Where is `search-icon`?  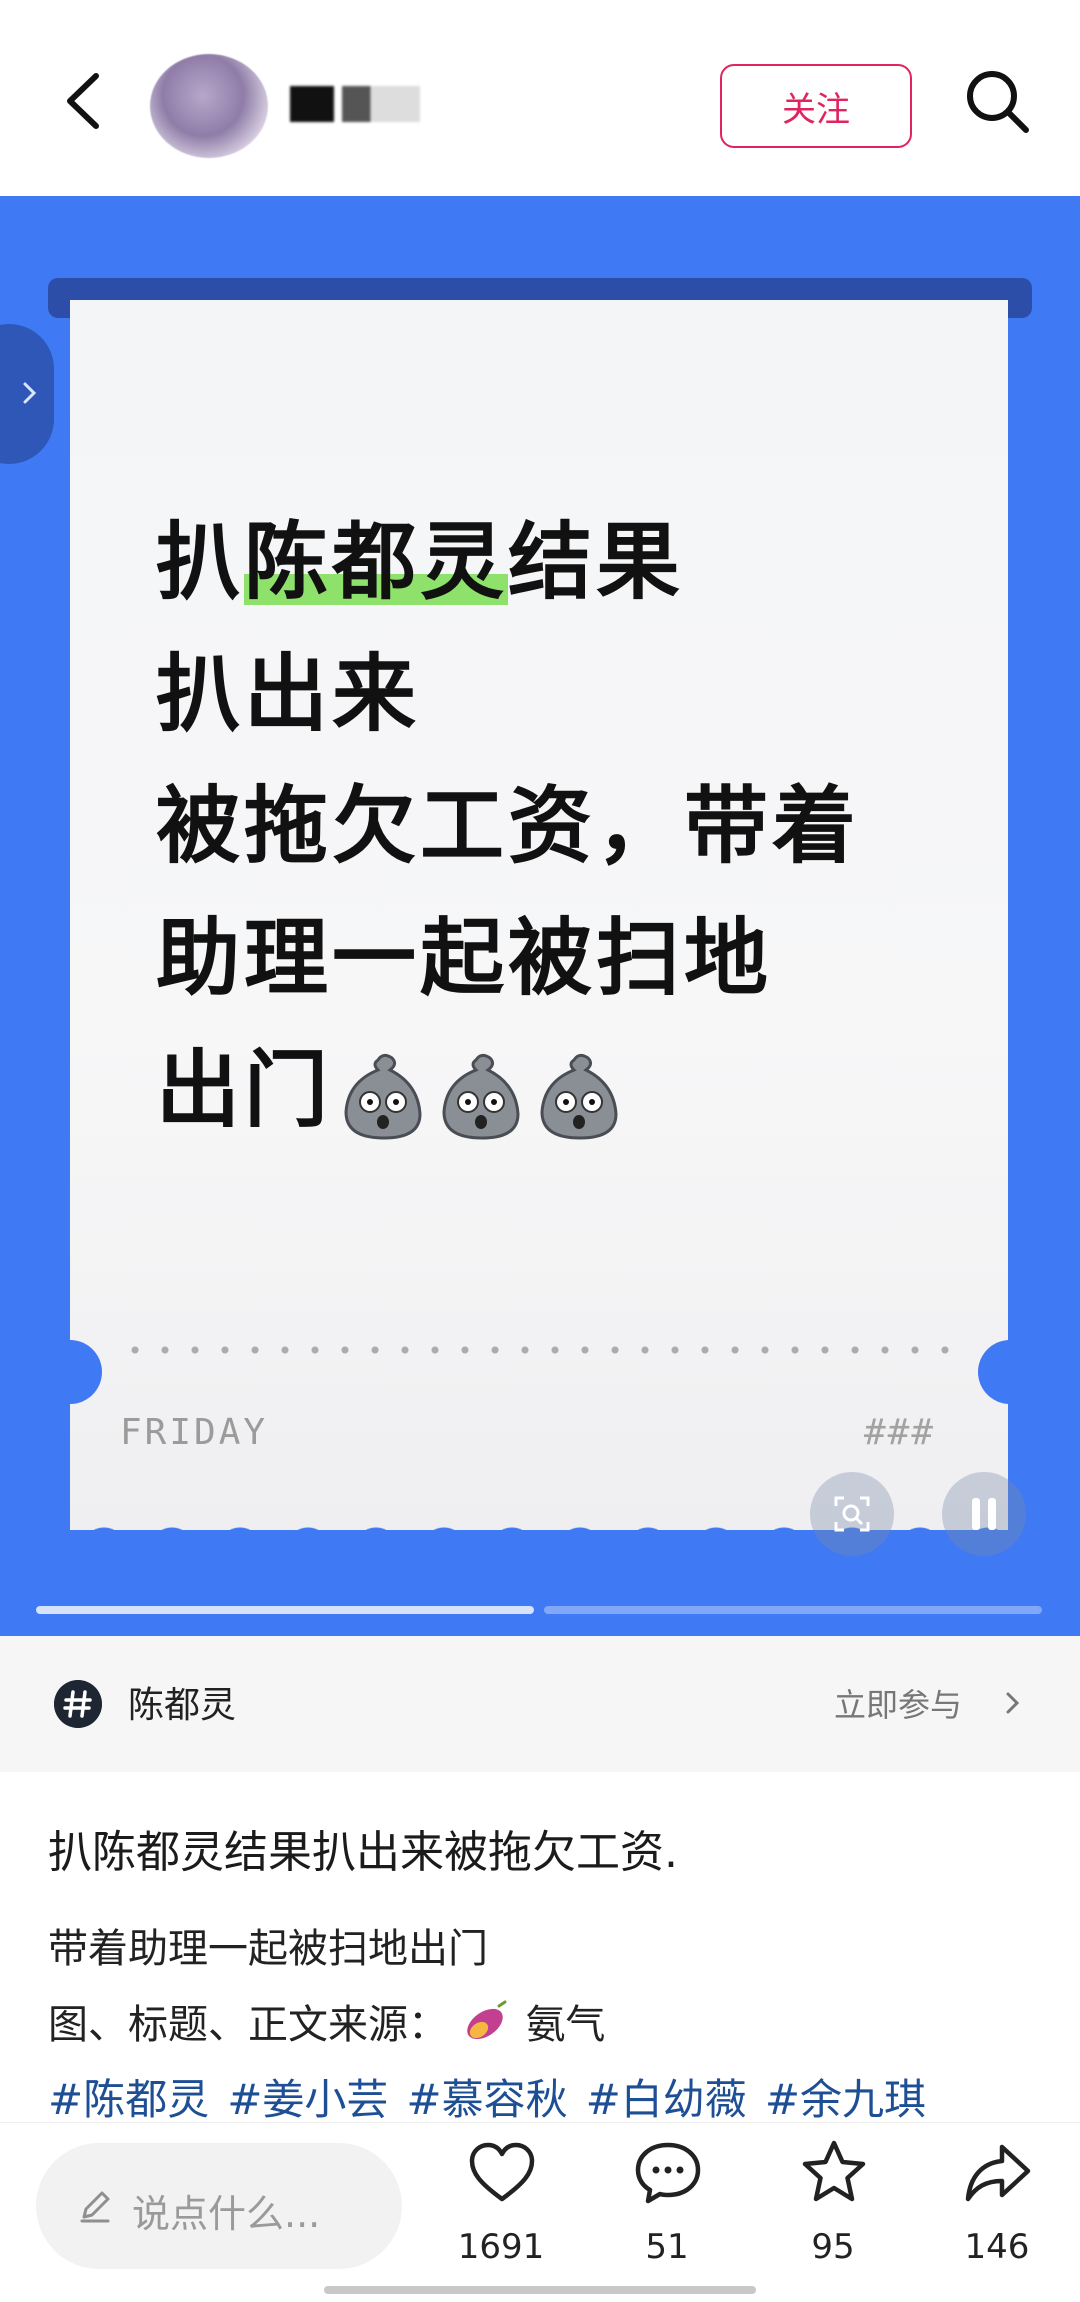
search-icon is located at coordinates (997, 101).